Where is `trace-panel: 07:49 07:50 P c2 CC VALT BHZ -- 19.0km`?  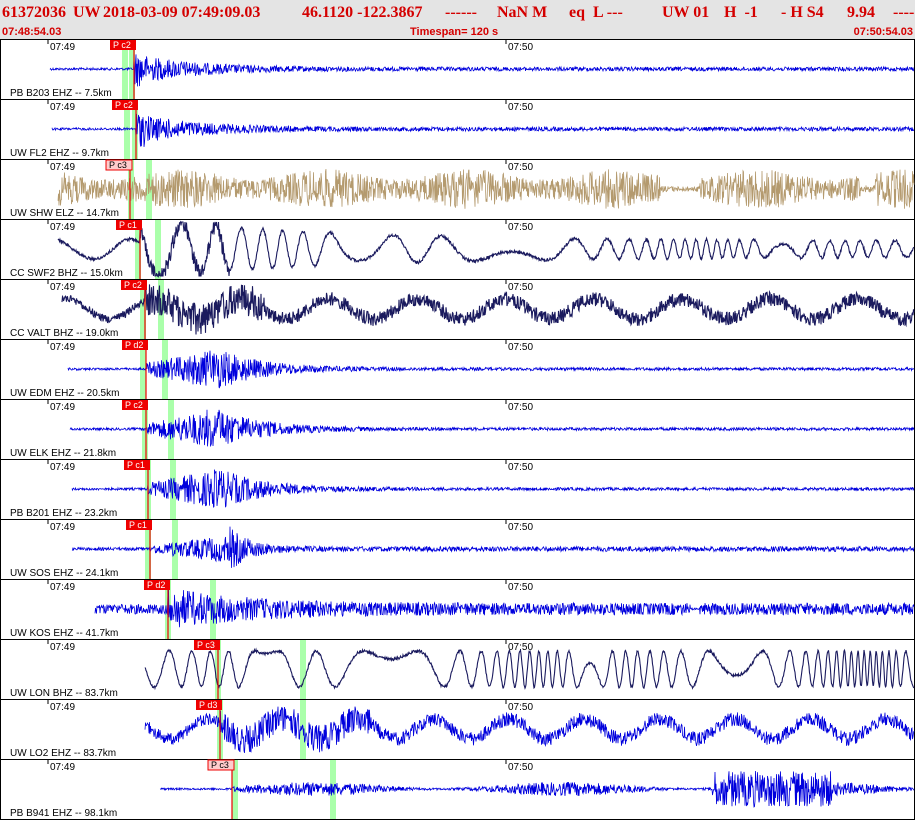
trace-panel: 07:49 07:50 P c2 CC VALT BHZ -- 19.0km is located at coordinates (457, 309).